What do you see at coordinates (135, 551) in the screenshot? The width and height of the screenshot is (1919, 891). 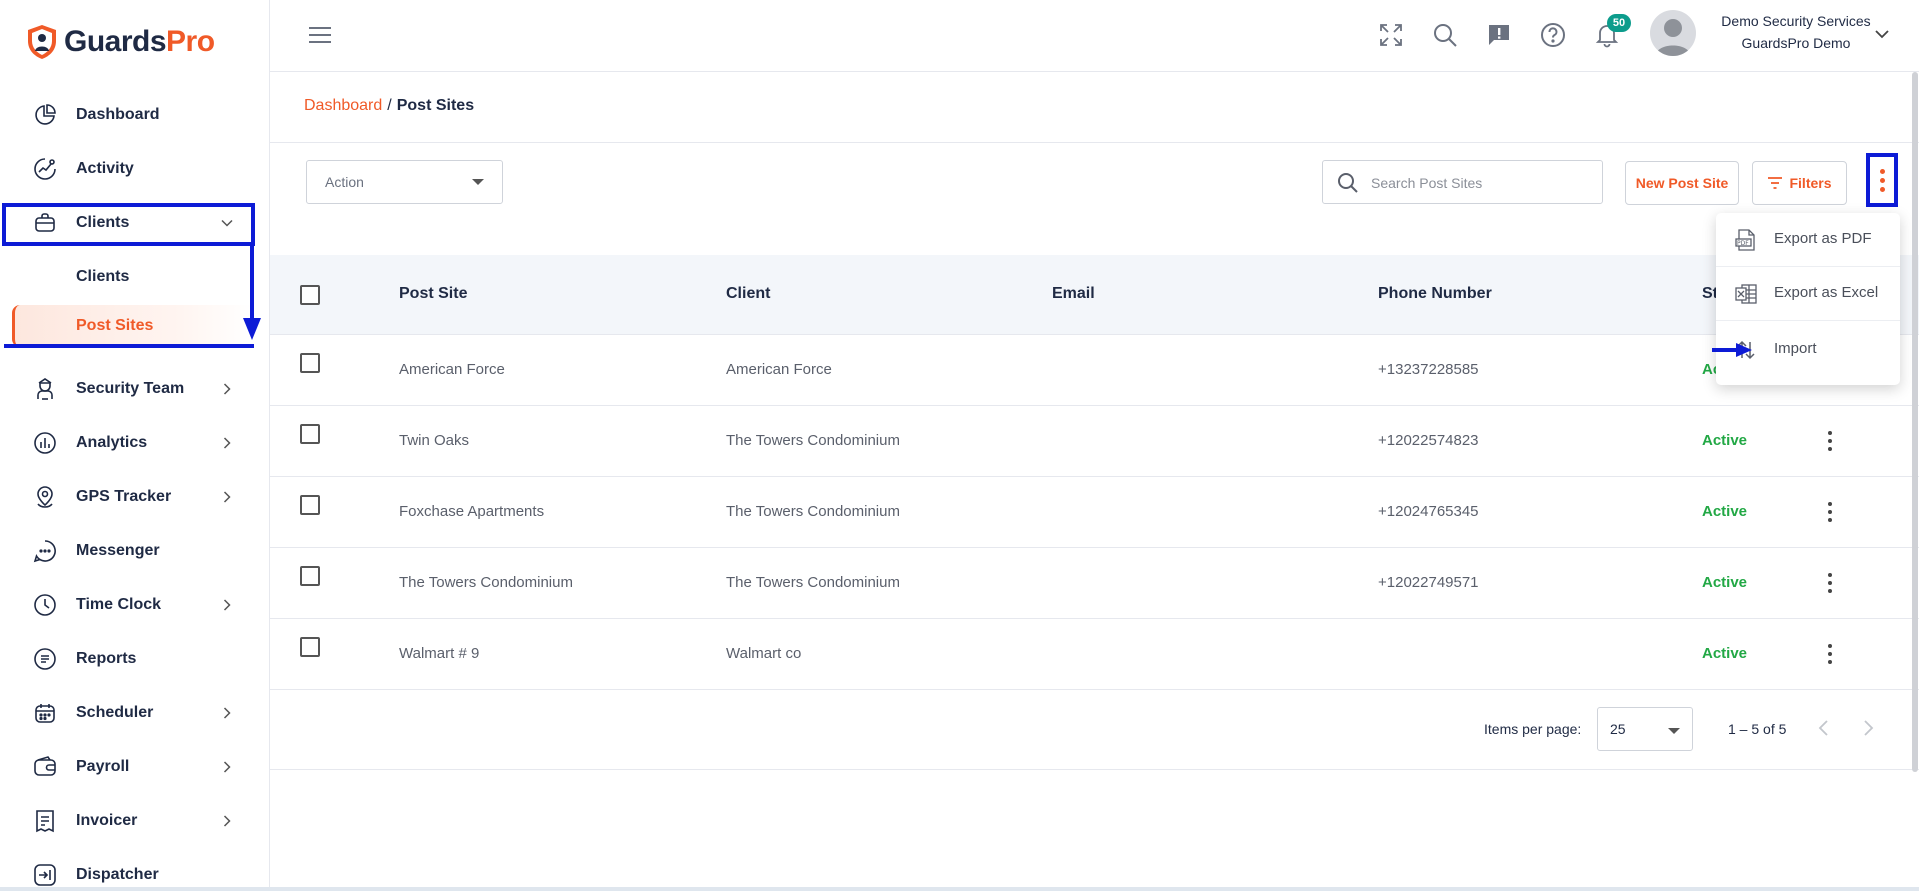 I see `sidebar-item-messenger: Messenger` at bounding box center [135, 551].